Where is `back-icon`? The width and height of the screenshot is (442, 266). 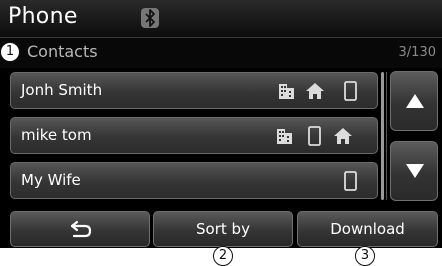
back-icon is located at coordinates (81, 229).